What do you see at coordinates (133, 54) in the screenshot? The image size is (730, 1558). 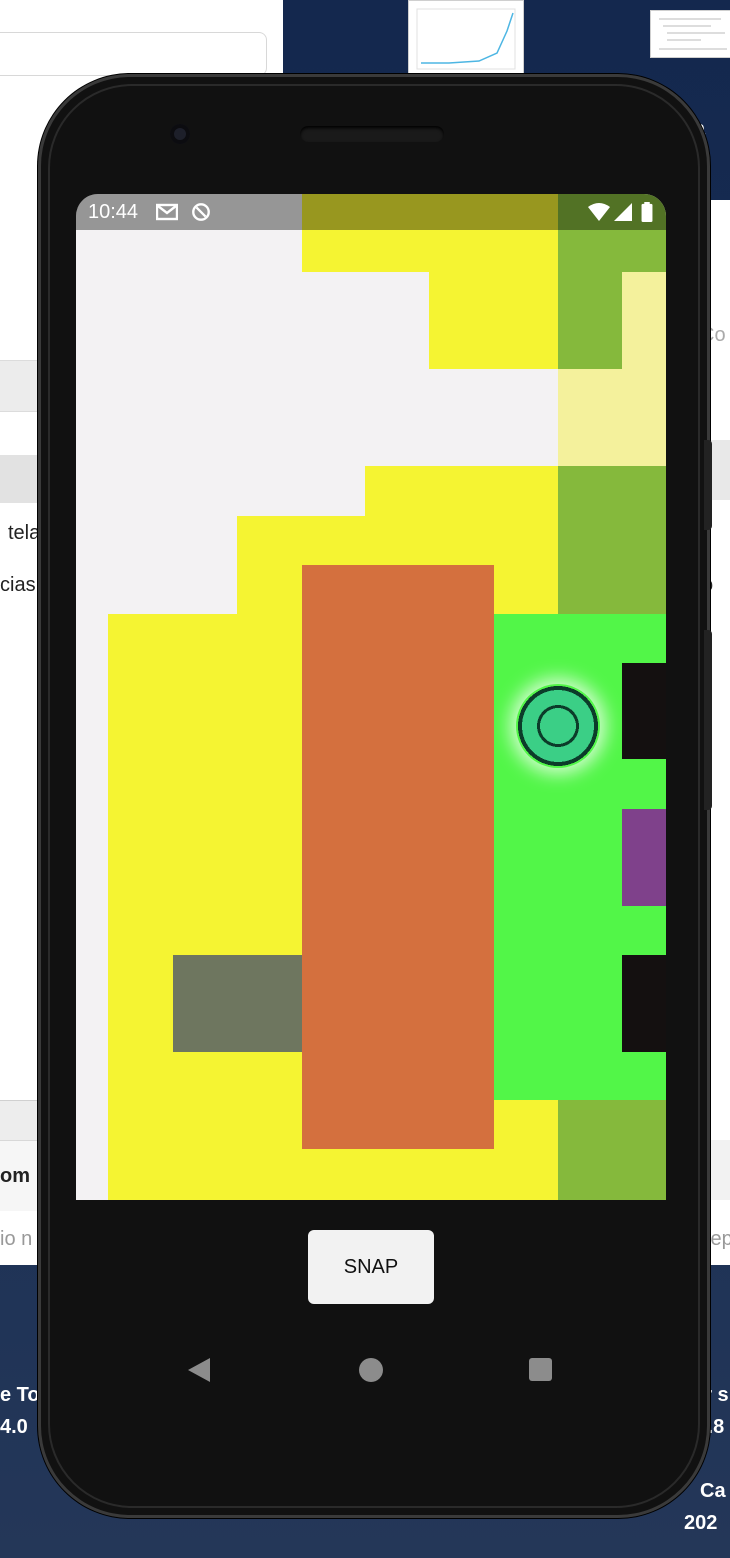 I see `background-search-field` at bounding box center [133, 54].